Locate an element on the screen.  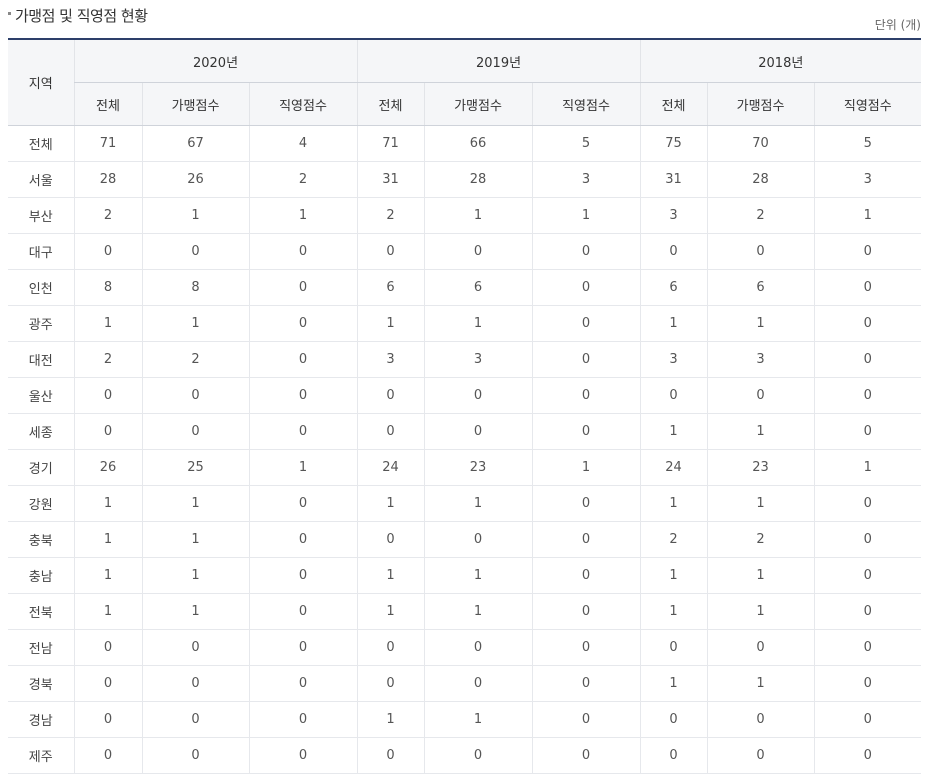
table-row: 서울 28 26 2 31 28 3 31 28 3 is located at coordinates (465, 179).